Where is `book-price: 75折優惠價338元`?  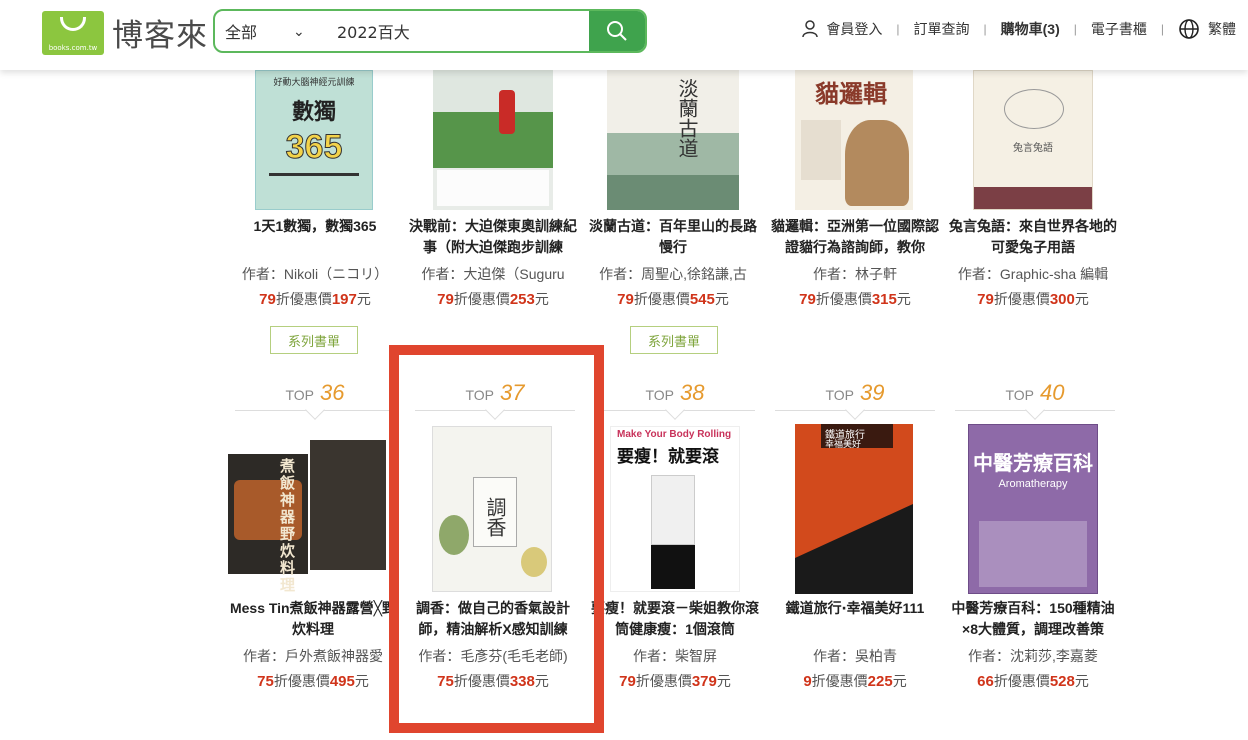 book-price: 75折優惠價338元 is located at coordinates (493, 681).